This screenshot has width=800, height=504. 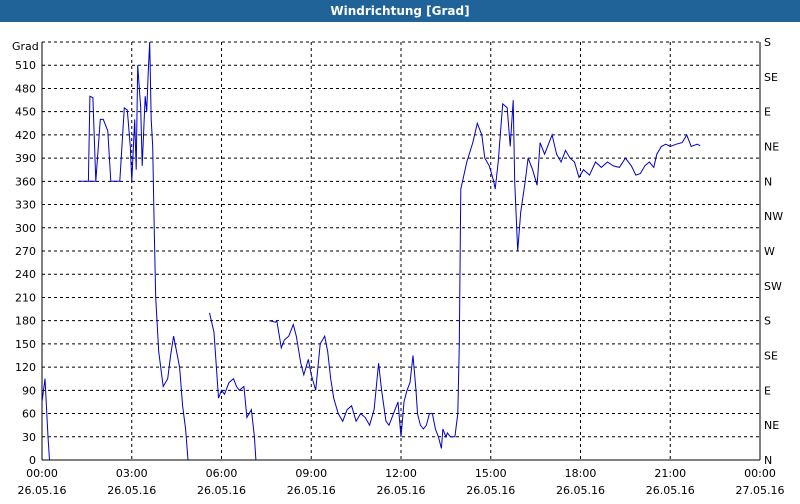 What do you see at coordinates (491, 473) in the screenshot?
I see `x-tick-time: 15:00` at bounding box center [491, 473].